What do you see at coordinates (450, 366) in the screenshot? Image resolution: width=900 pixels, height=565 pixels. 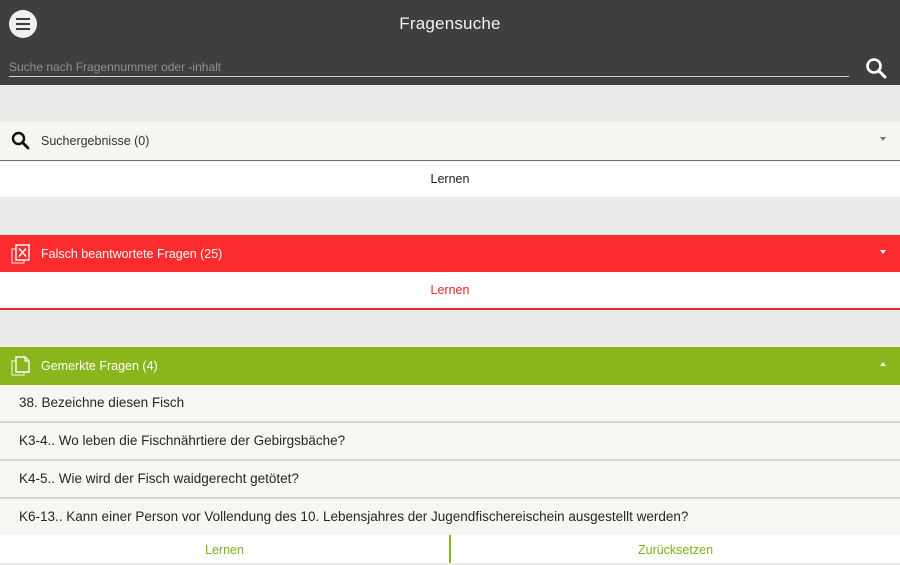 I see `bookmarked-questions-header: Gemerkte Fragen (4)` at bounding box center [450, 366].